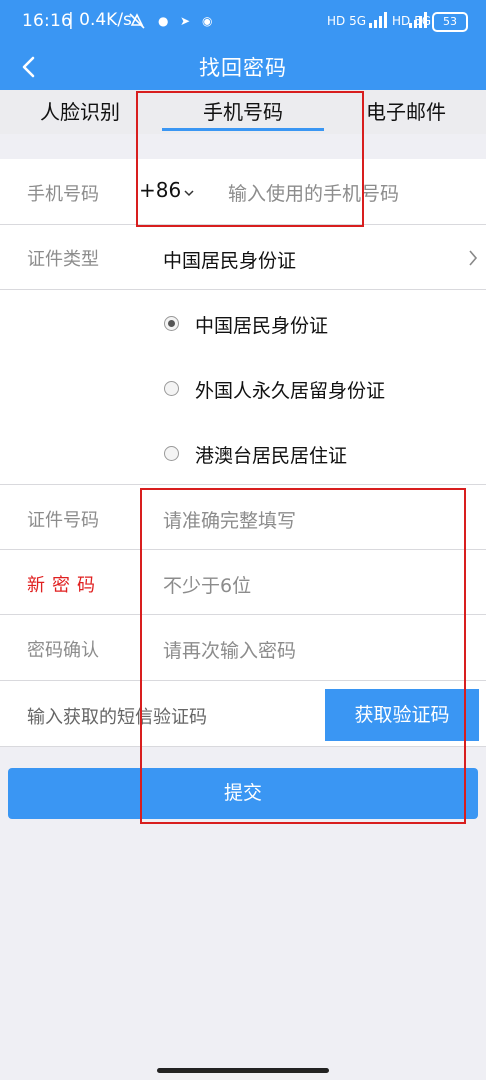 This screenshot has width=486, height=1080. What do you see at coordinates (80, 110) in the screenshot?
I see `tab-face-recognition: 人脸识别` at bounding box center [80, 110].